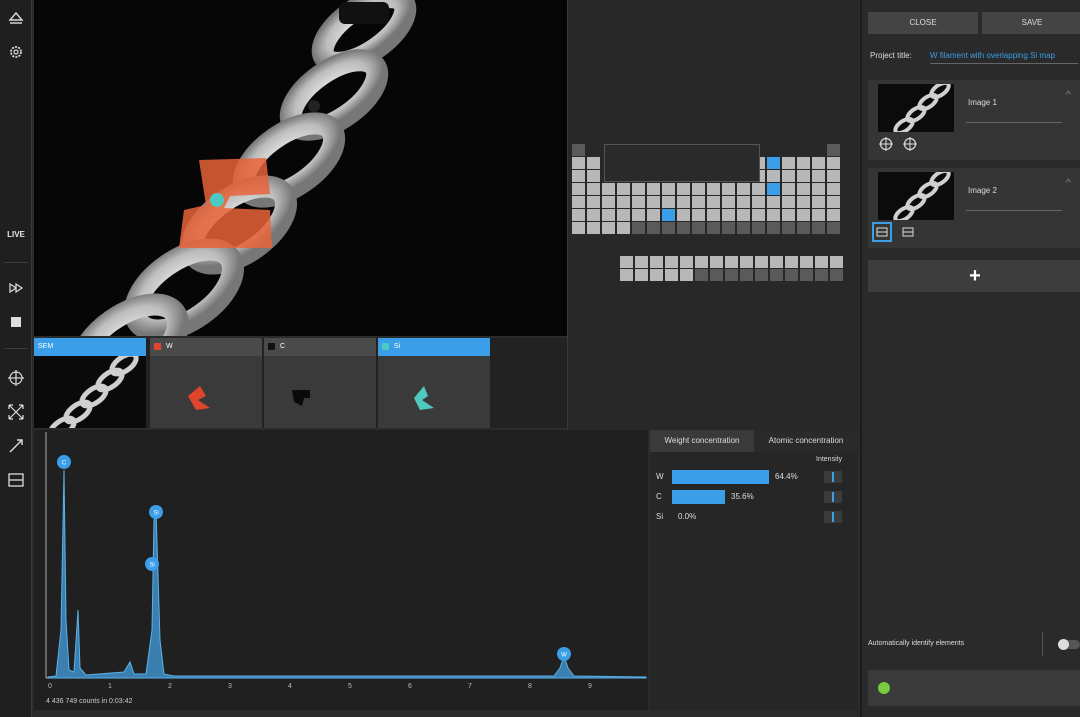  What do you see at coordinates (16, 322) in the screenshot?
I see `stop-icon` at bounding box center [16, 322].